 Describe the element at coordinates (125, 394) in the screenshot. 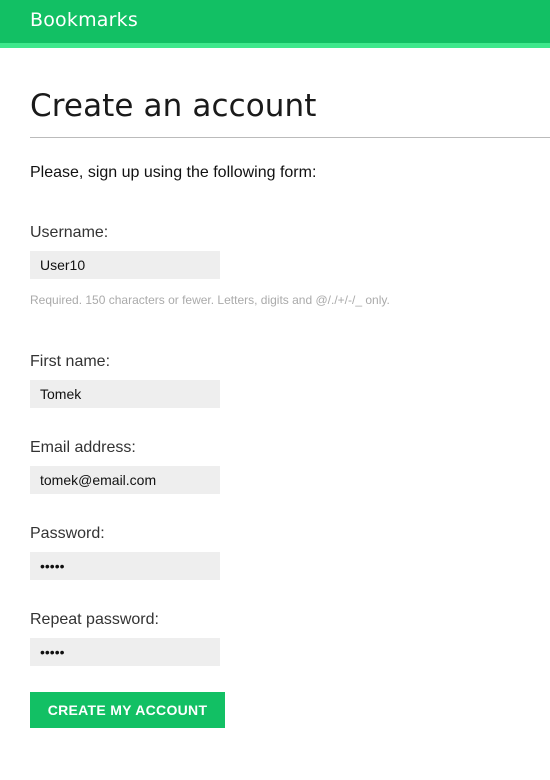

I see `first-name-input` at that location.